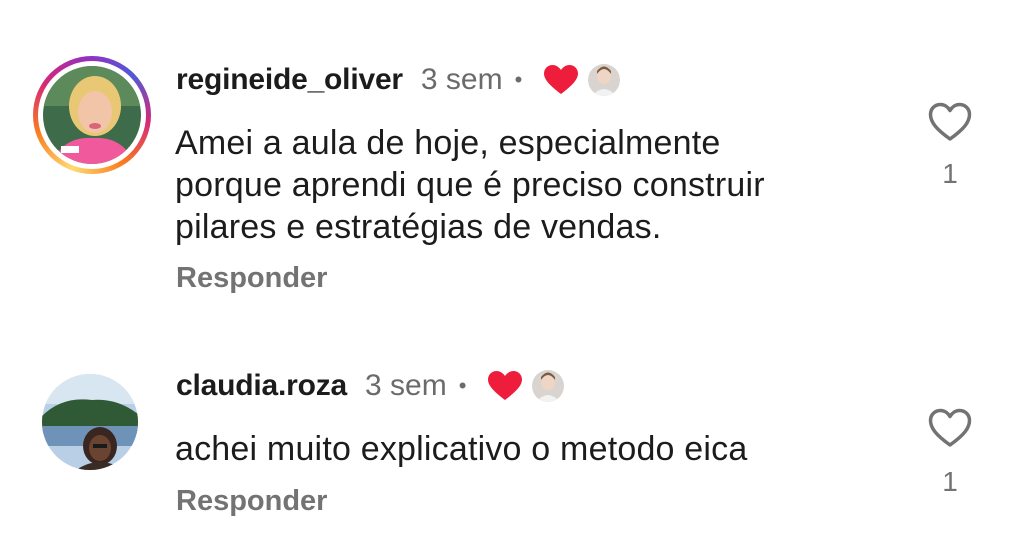  Describe the element at coordinates (448, 143) in the screenshot. I see `comment-text-line: Amei a aula de hoje, especialmente` at that location.